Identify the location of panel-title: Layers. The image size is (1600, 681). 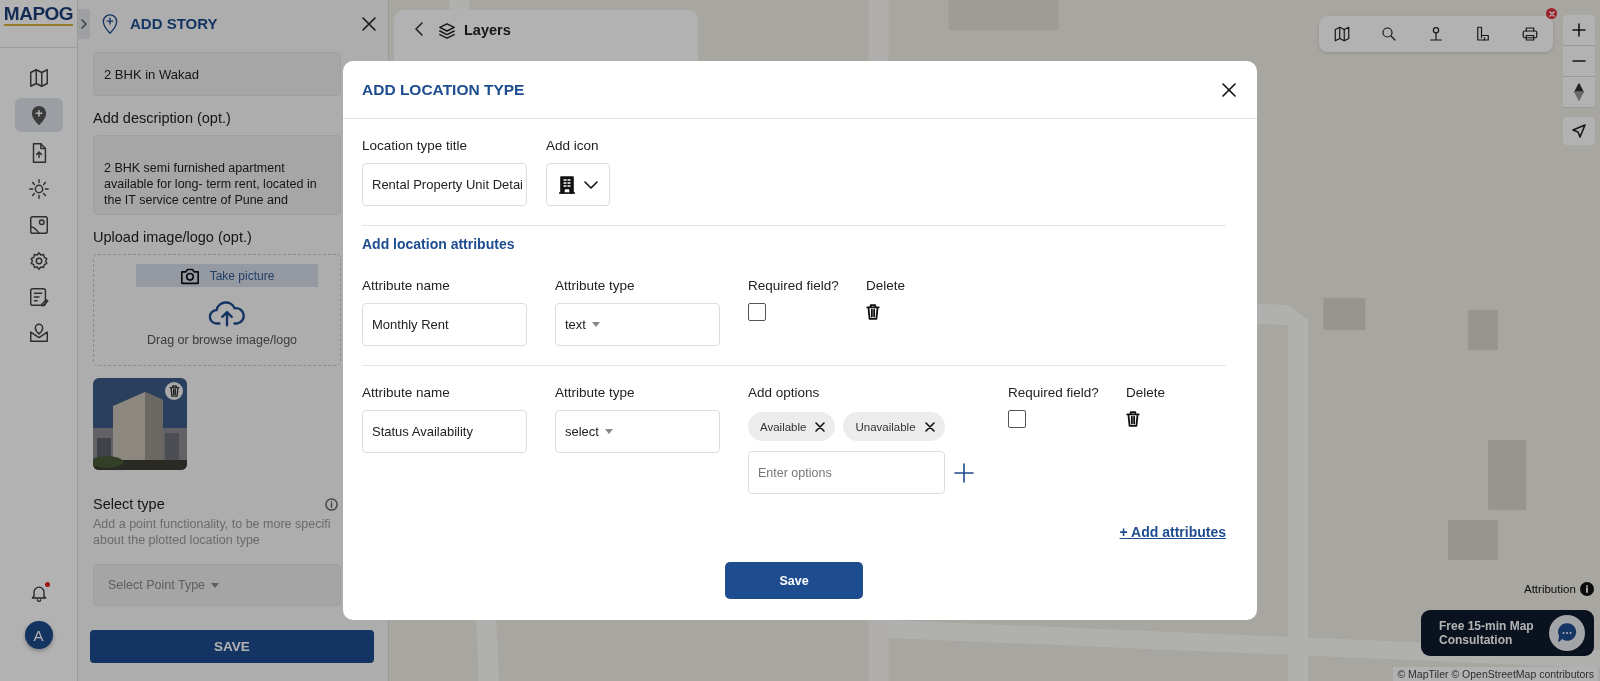
(487, 30).